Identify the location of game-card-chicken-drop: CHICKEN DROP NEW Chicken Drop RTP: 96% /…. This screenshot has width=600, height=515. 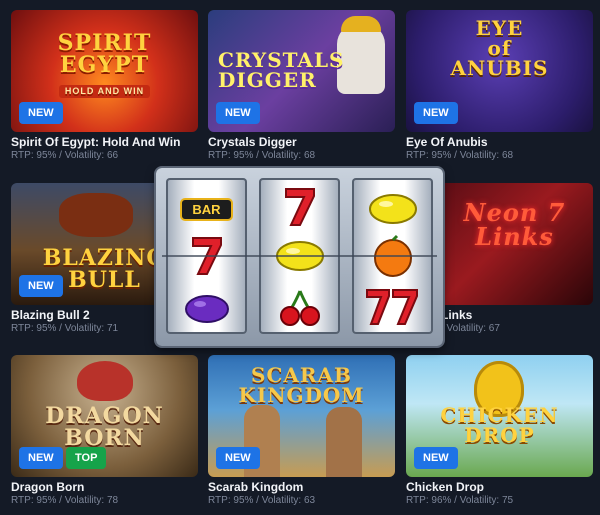
(499, 430).